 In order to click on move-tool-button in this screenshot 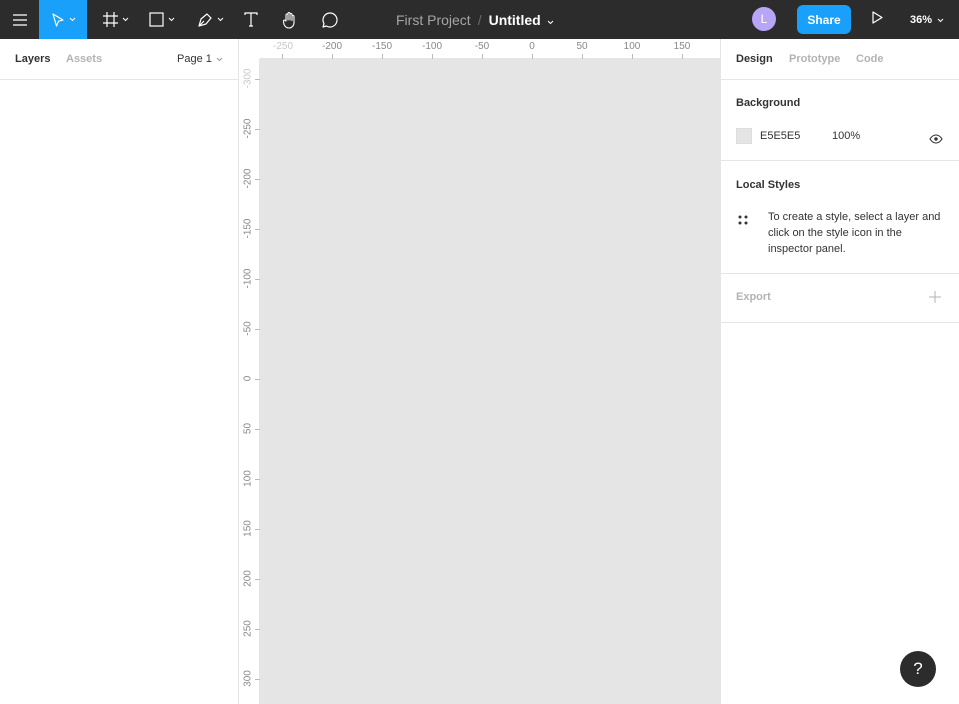, I will do `click(63, 19)`.